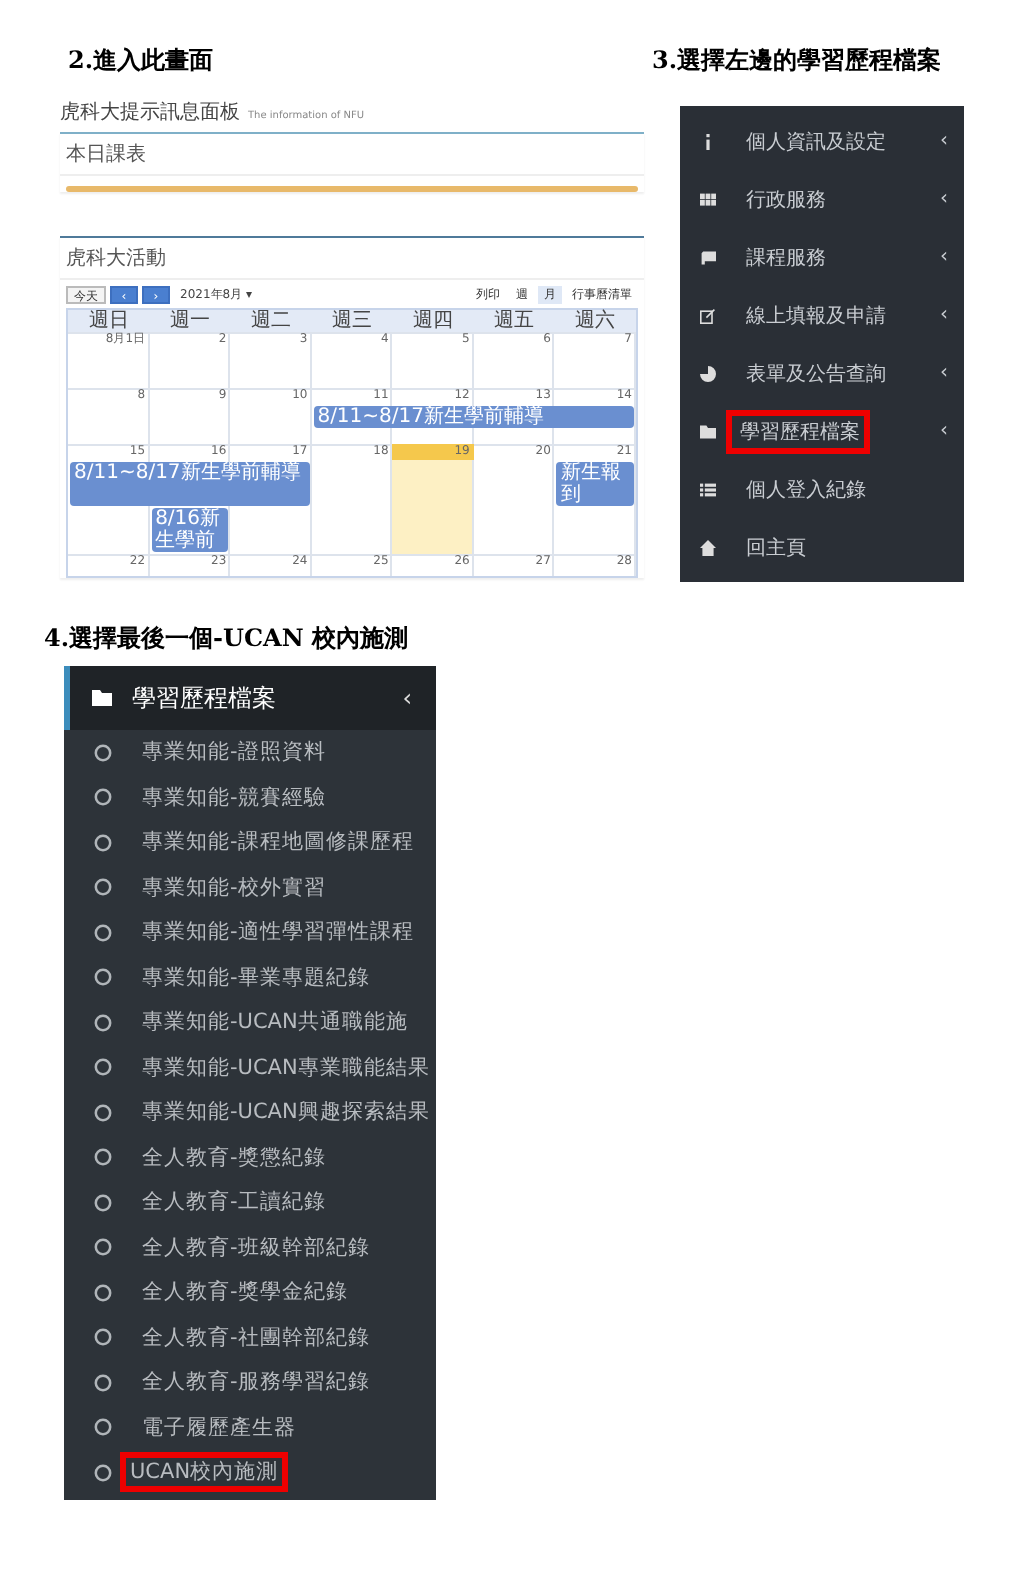  I want to click on weekday-label: 週二, so click(270, 321).